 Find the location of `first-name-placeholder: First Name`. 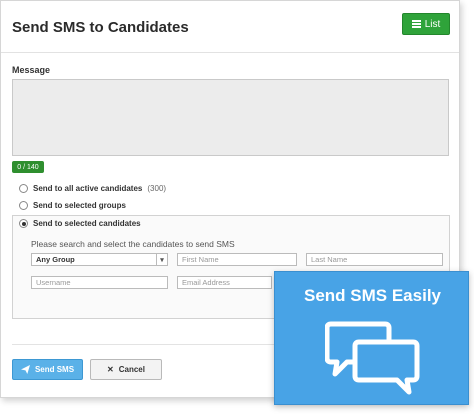

first-name-placeholder: First Name is located at coordinates (200, 259).